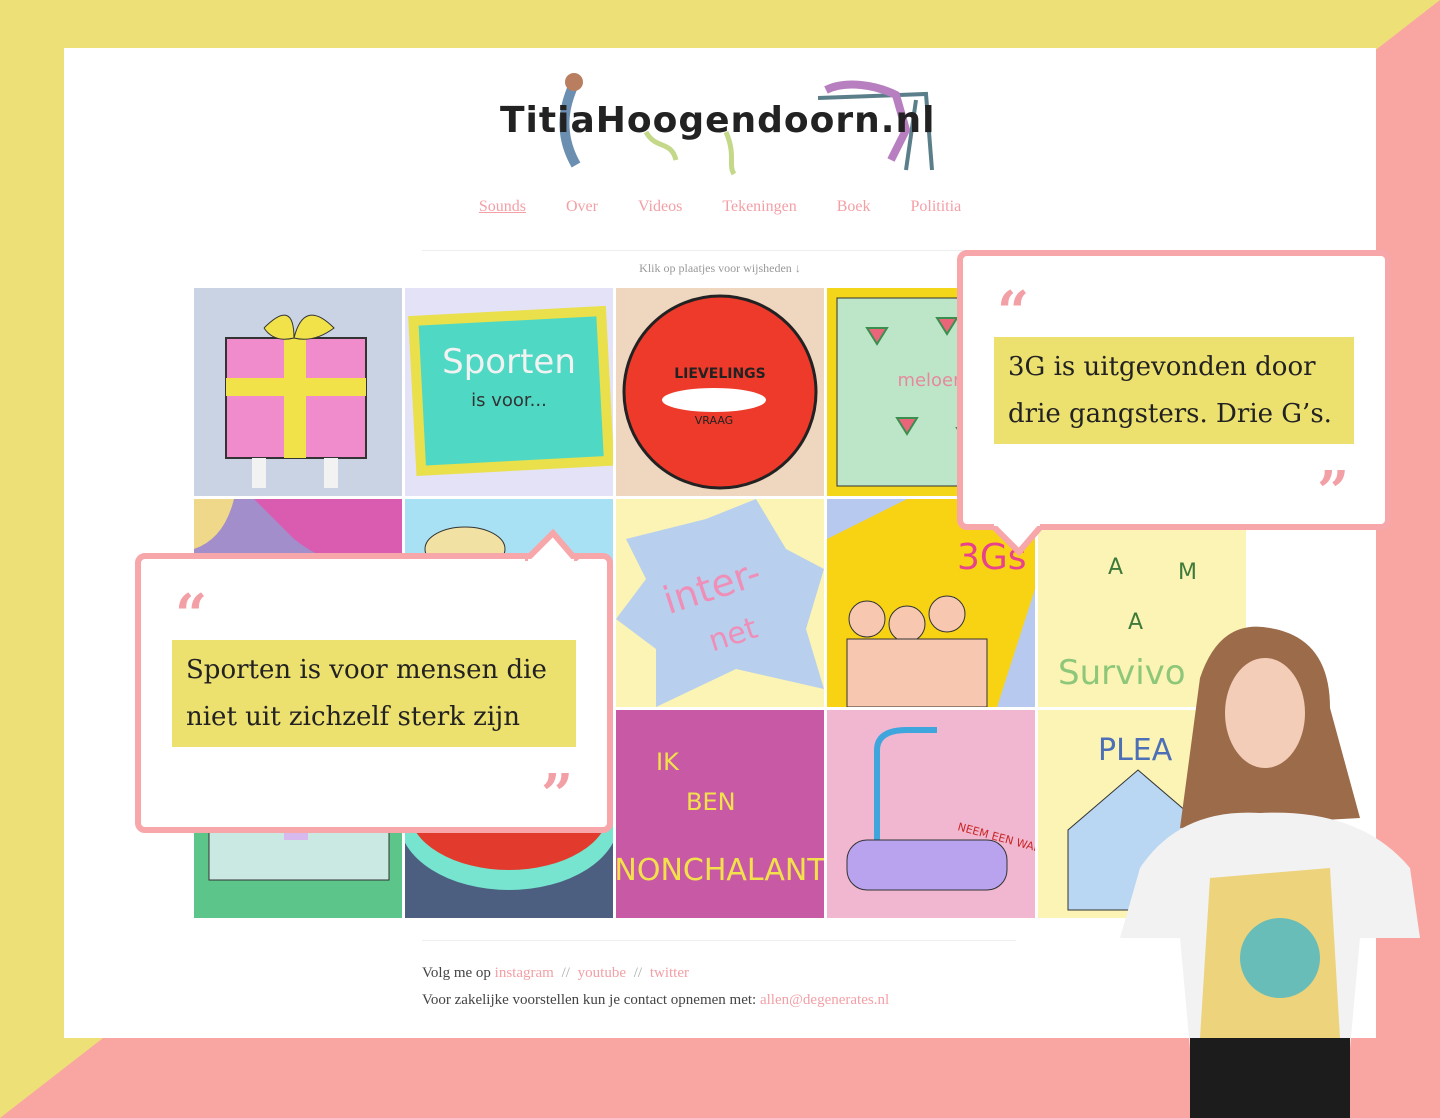  I want to click on divider-bottom, so click(719, 940).